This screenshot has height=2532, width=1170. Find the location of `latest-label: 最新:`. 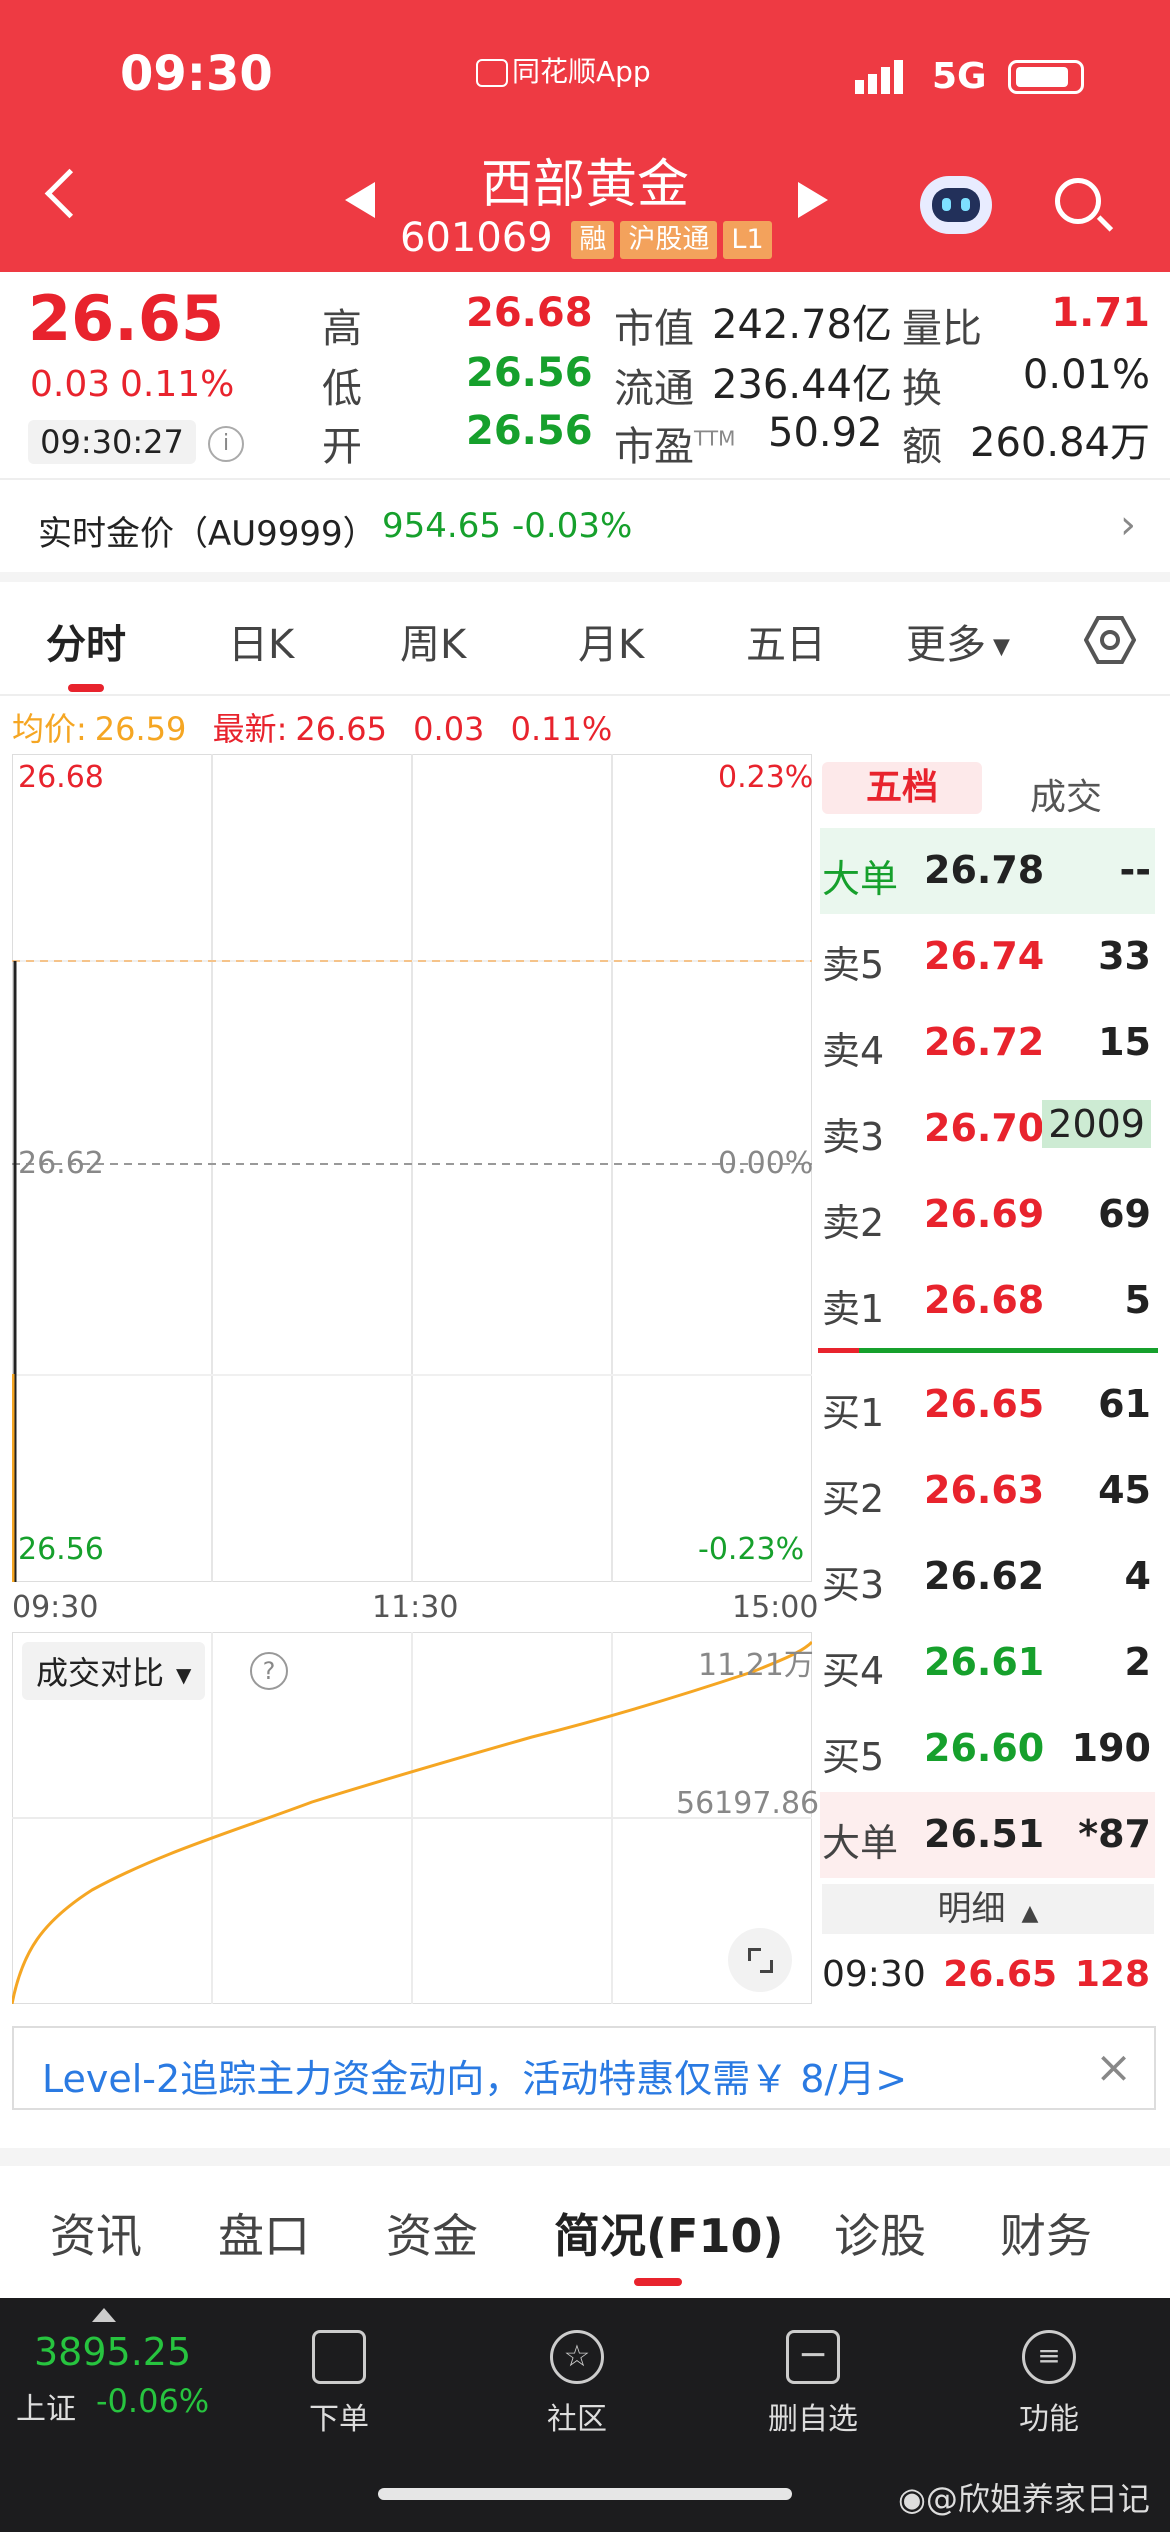

latest-label: 最新: is located at coordinates (250, 729).